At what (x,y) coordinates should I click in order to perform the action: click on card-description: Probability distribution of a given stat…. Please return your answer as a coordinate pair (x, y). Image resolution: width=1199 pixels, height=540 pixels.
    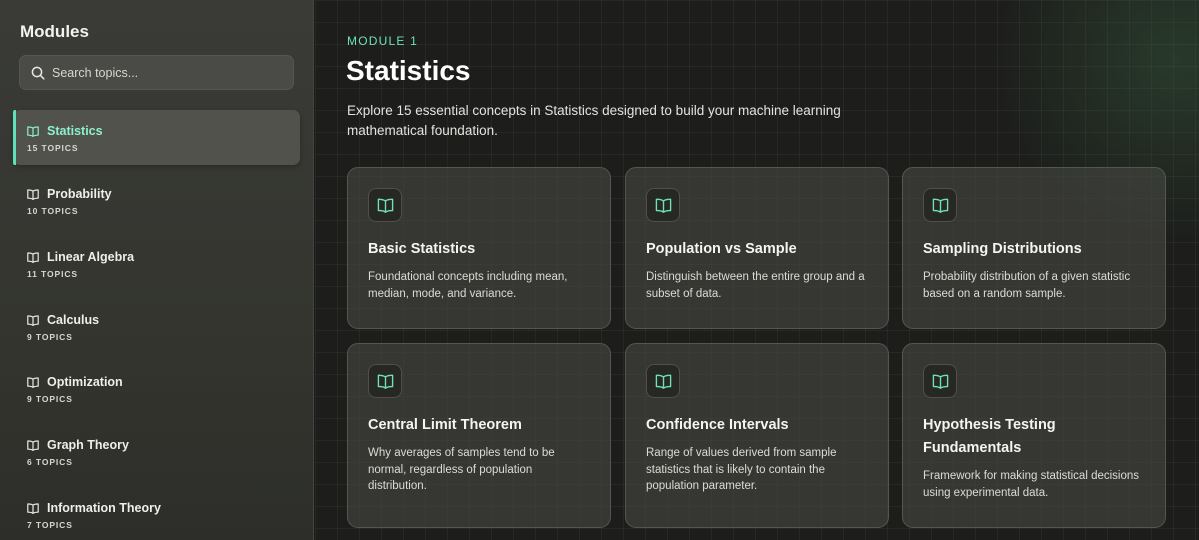
    Looking at the image, I should click on (1027, 285).